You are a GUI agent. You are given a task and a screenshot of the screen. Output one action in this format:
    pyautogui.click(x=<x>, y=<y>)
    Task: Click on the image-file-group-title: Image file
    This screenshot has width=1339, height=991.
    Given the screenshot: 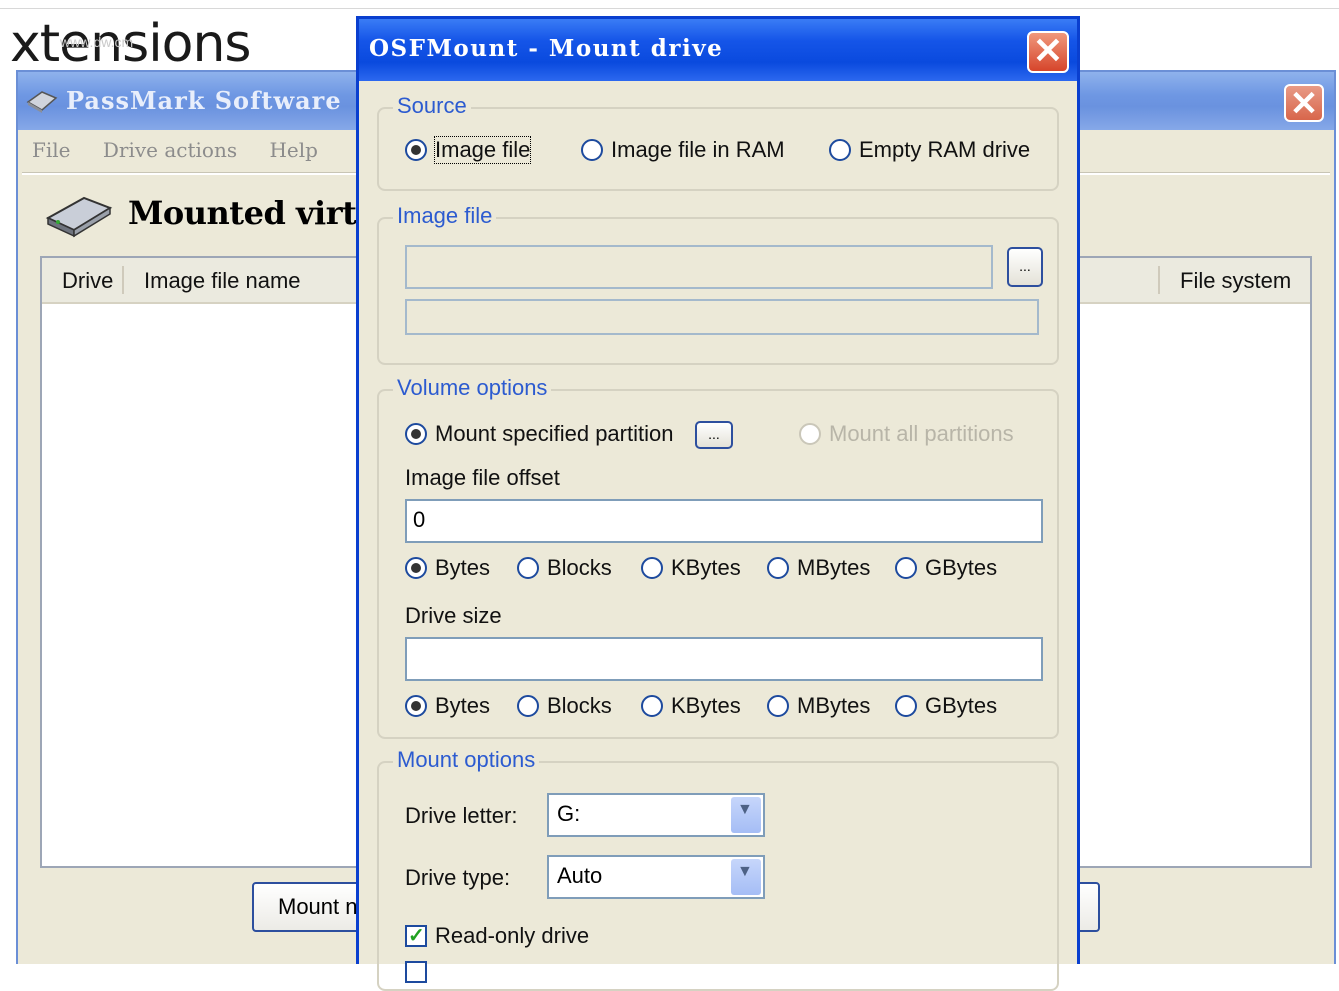 What is the action you would take?
    pyautogui.click(x=445, y=216)
    